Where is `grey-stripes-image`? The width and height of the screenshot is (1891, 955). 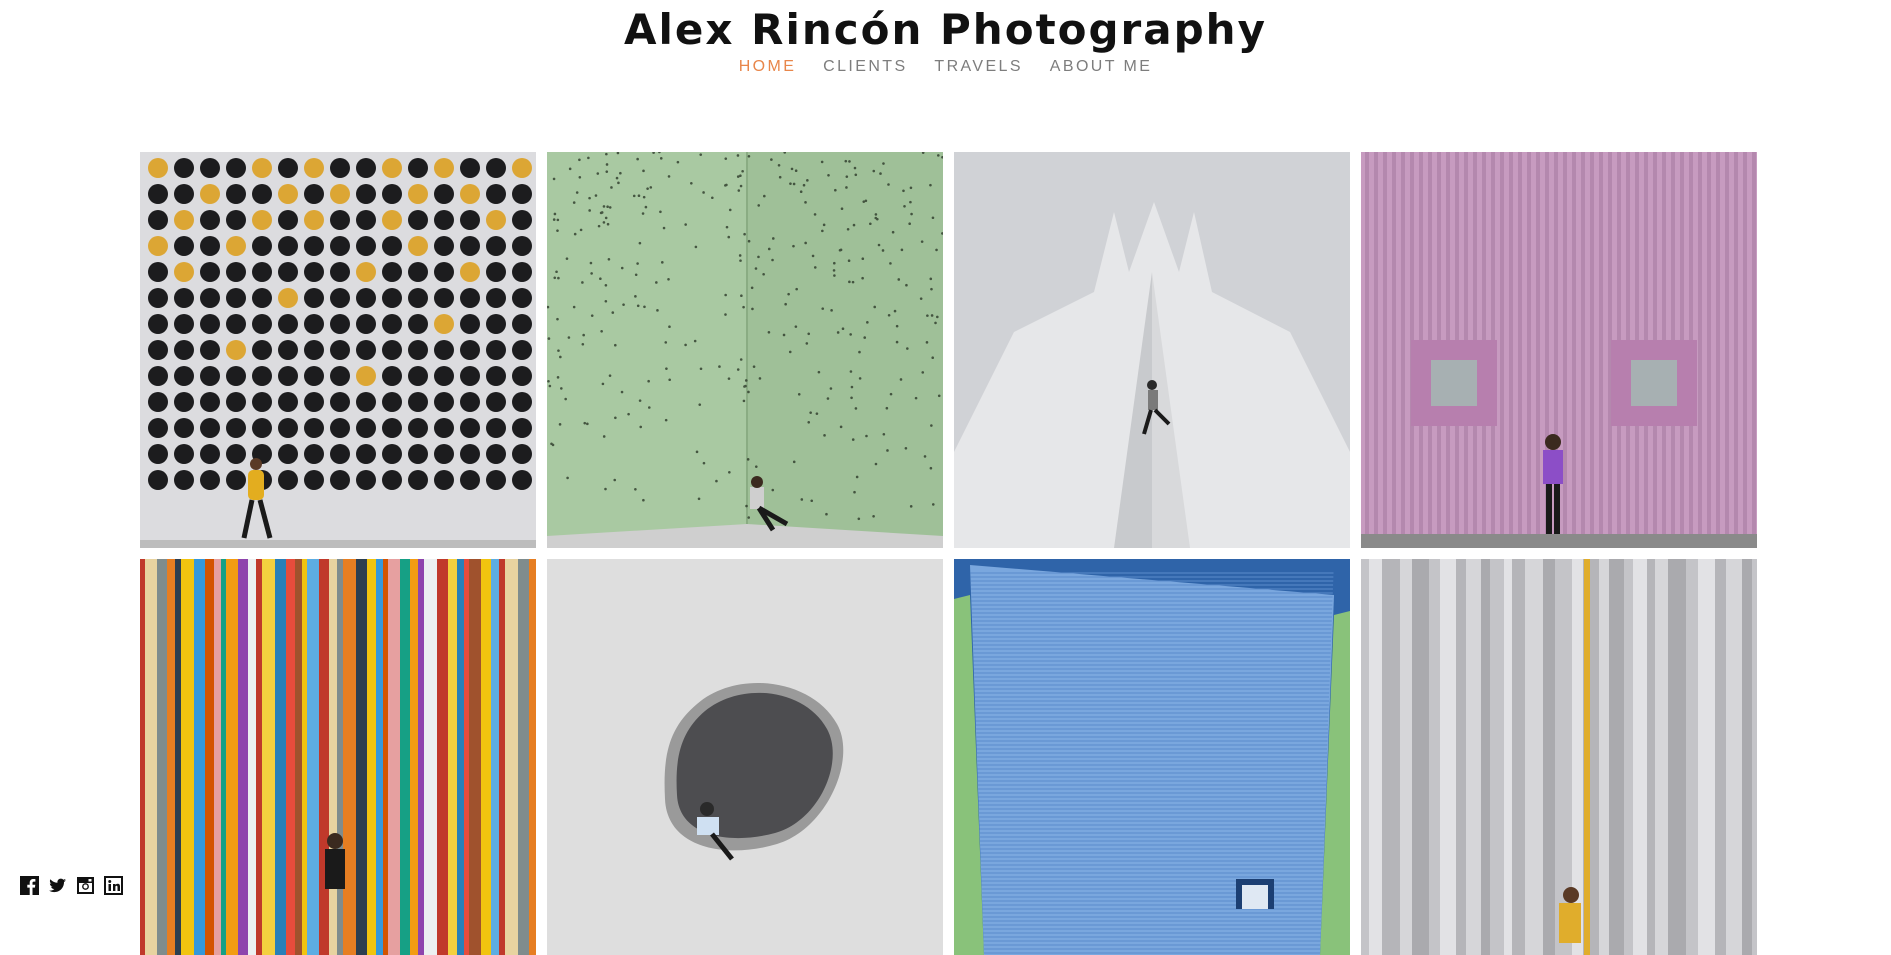 grey-stripes-image is located at coordinates (1559, 757).